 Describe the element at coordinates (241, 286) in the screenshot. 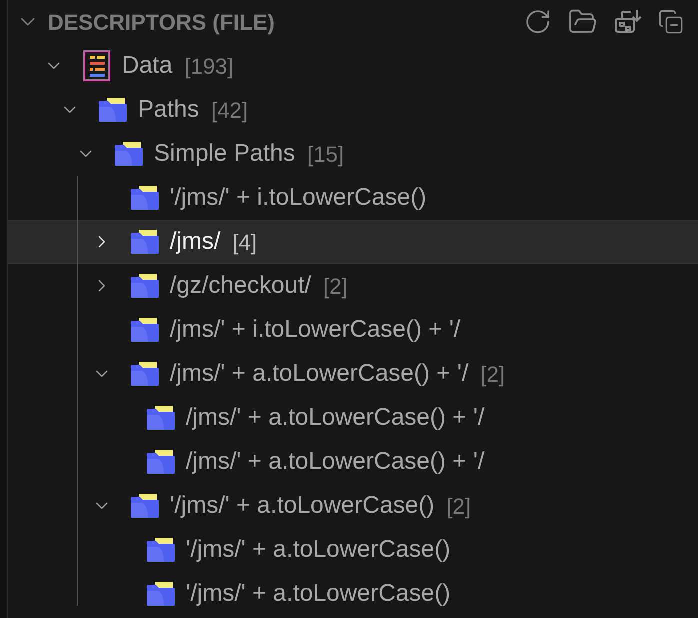

I see `tree-label: /gz/checkout/` at that location.